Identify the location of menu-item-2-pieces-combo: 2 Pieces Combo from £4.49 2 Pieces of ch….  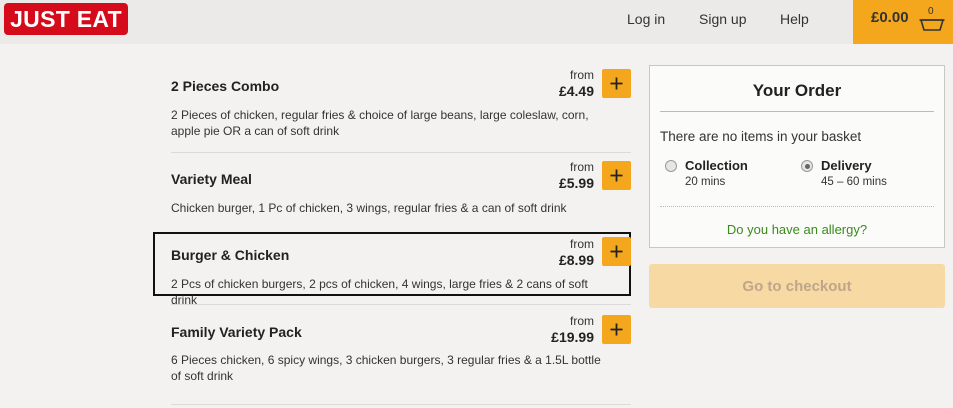
(401, 104).